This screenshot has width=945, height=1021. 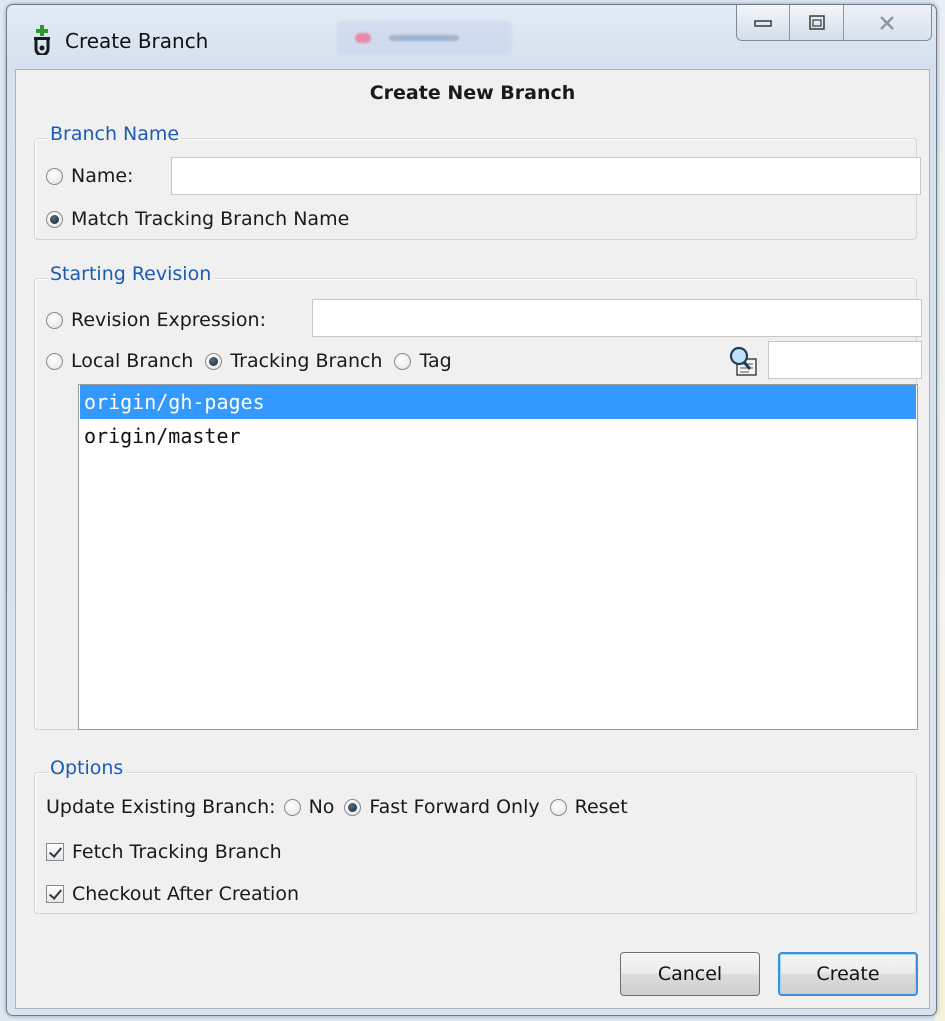 What do you see at coordinates (848, 974) in the screenshot?
I see `create-button: Create` at bounding box center [848, 974].